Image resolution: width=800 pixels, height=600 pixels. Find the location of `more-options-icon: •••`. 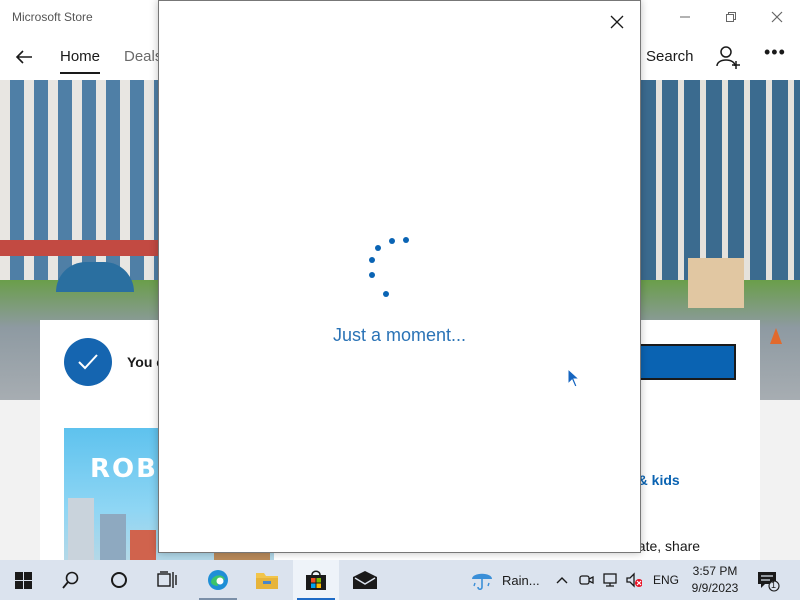

more-options-icon: ••• is located at coordinates (775, 52).